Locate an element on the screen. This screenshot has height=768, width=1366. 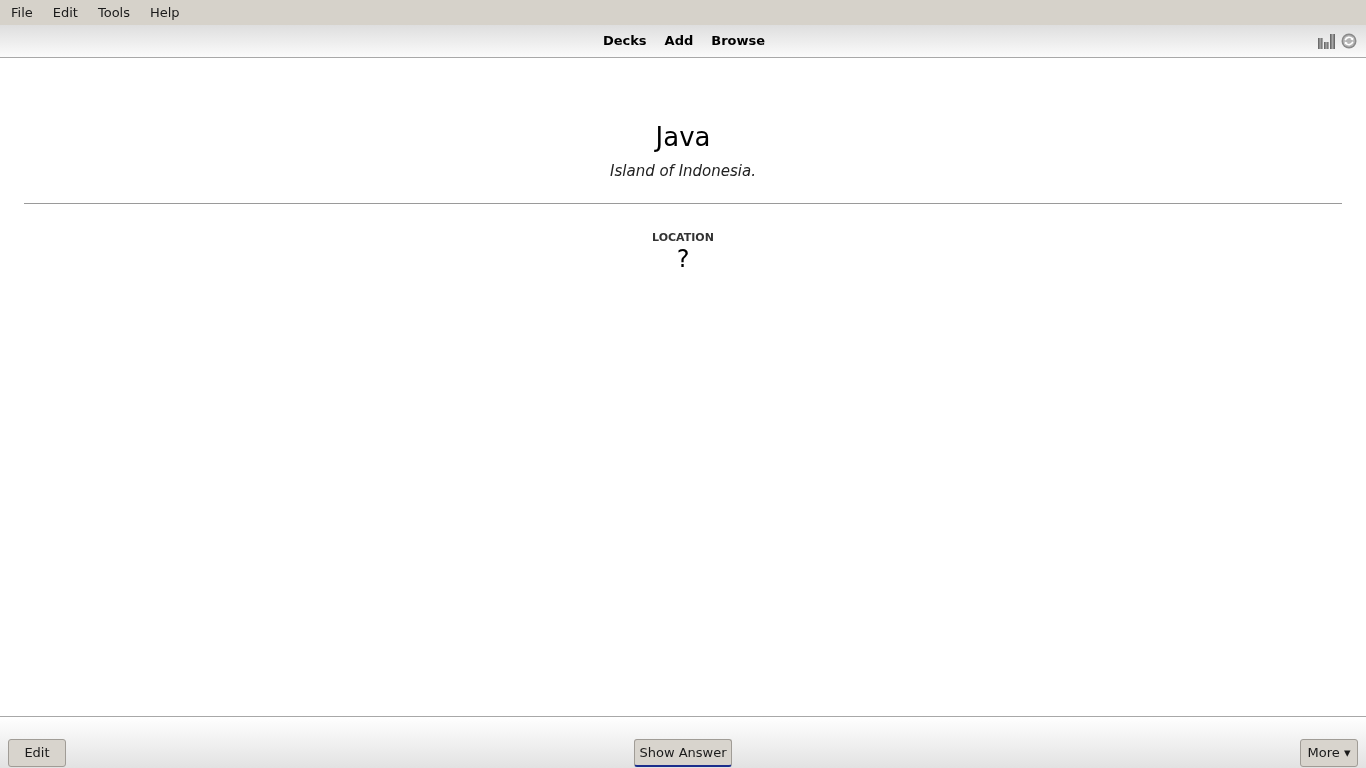
bar-chart-icon is located at coordinates (1326, 41).